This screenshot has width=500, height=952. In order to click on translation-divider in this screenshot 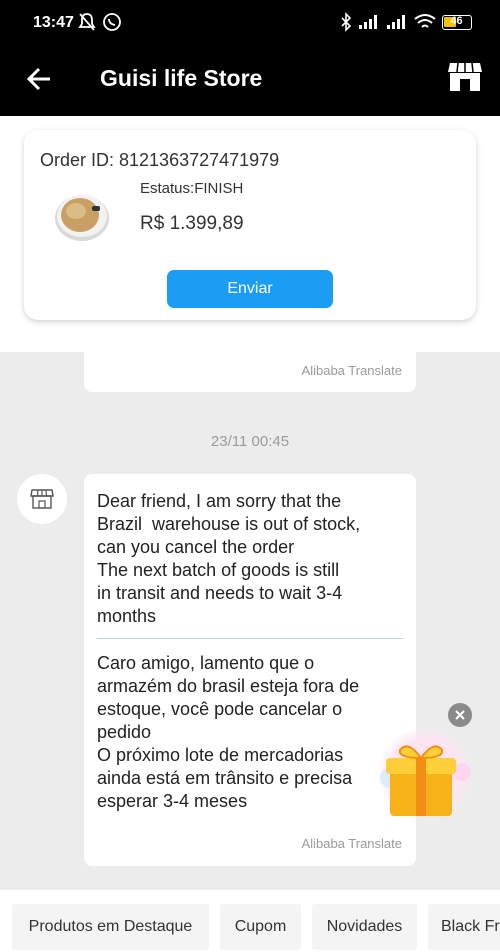, I will do `click(250, 638)`.